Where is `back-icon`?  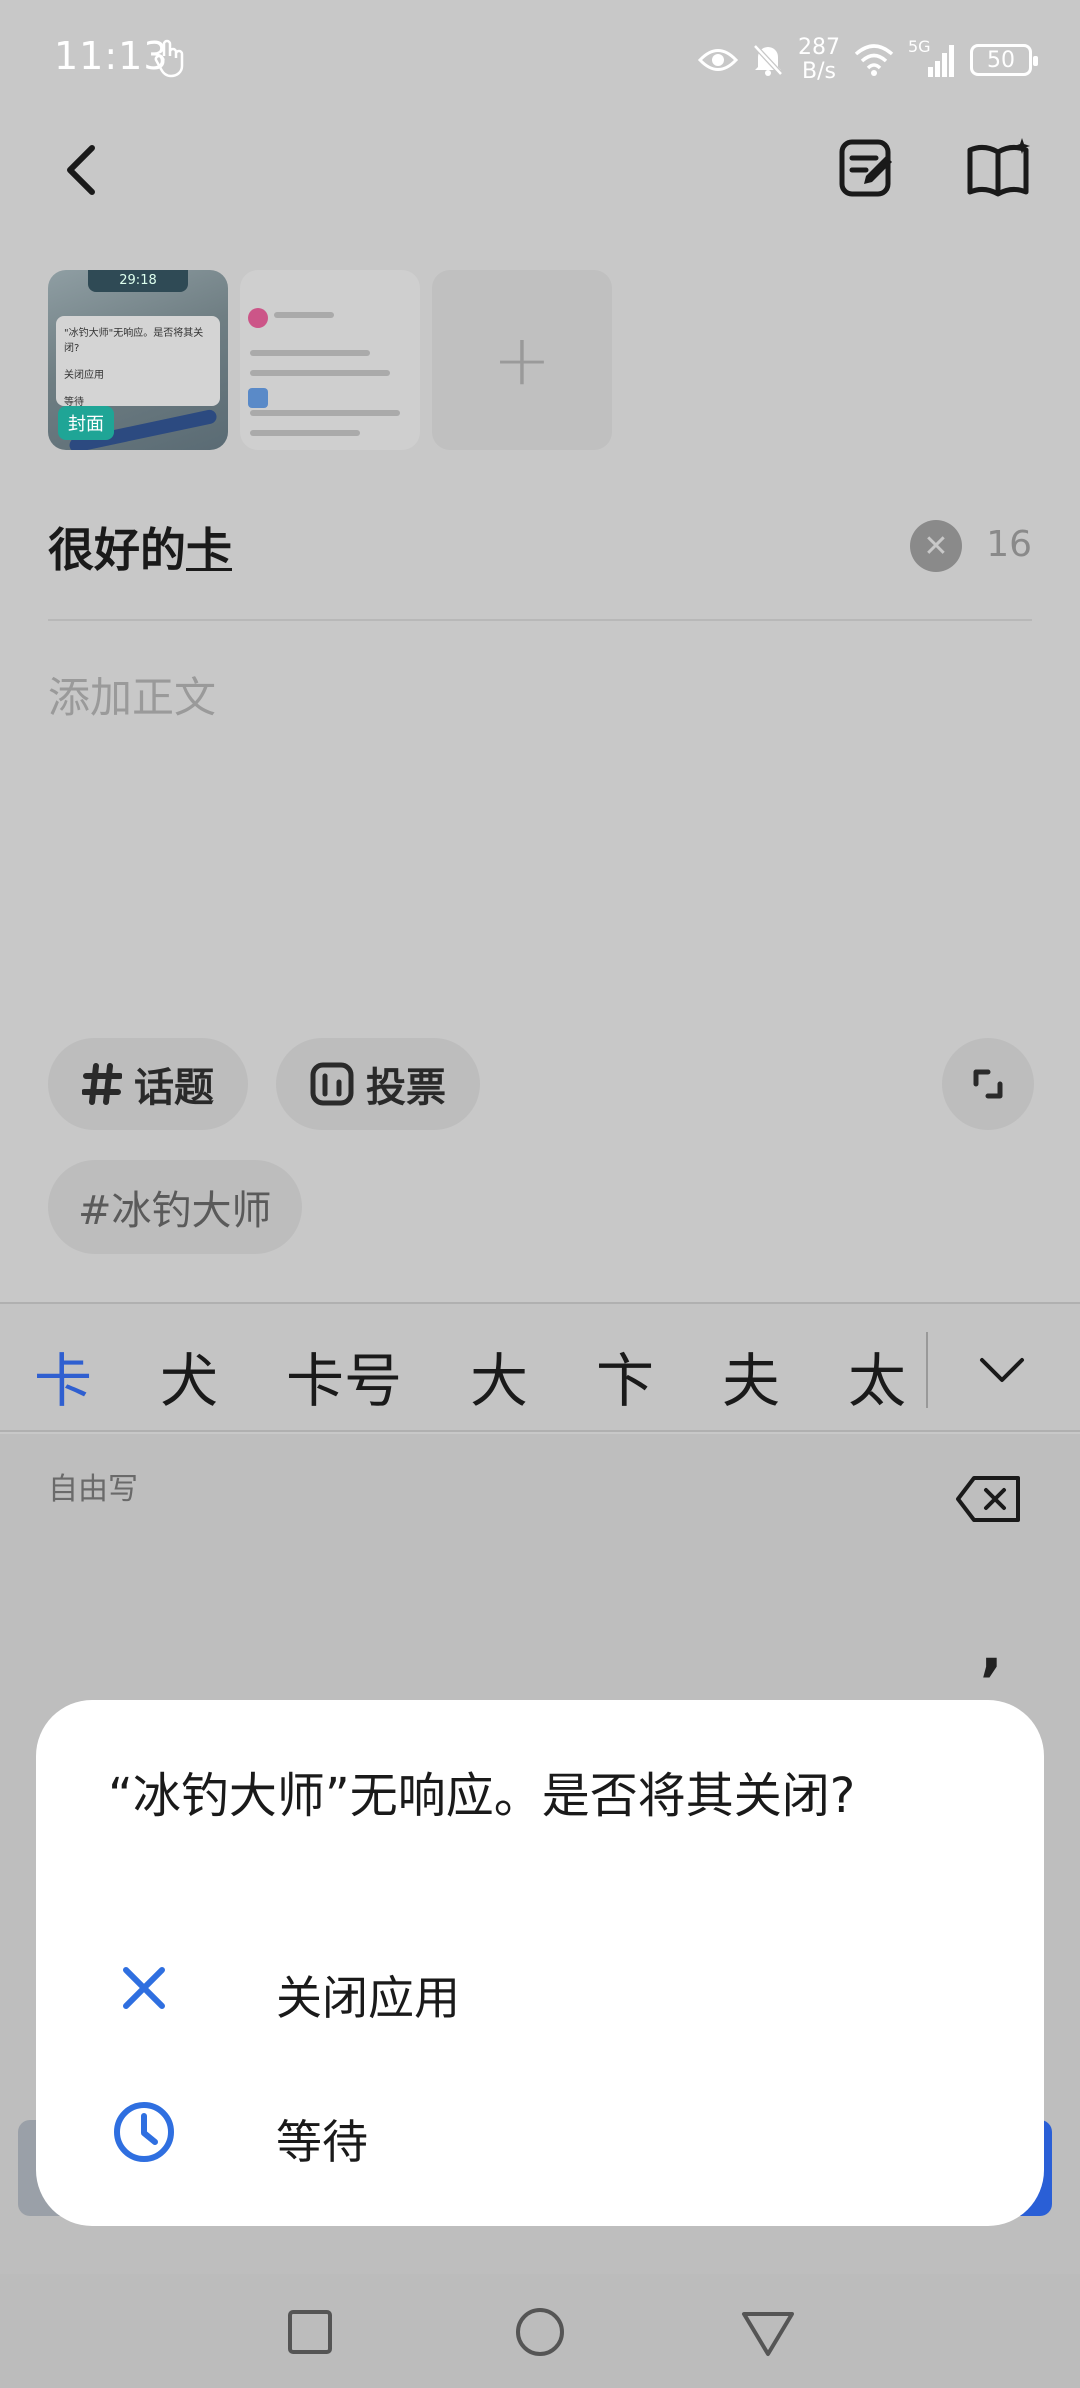 back-icon is located at coordinates (768, 2332).